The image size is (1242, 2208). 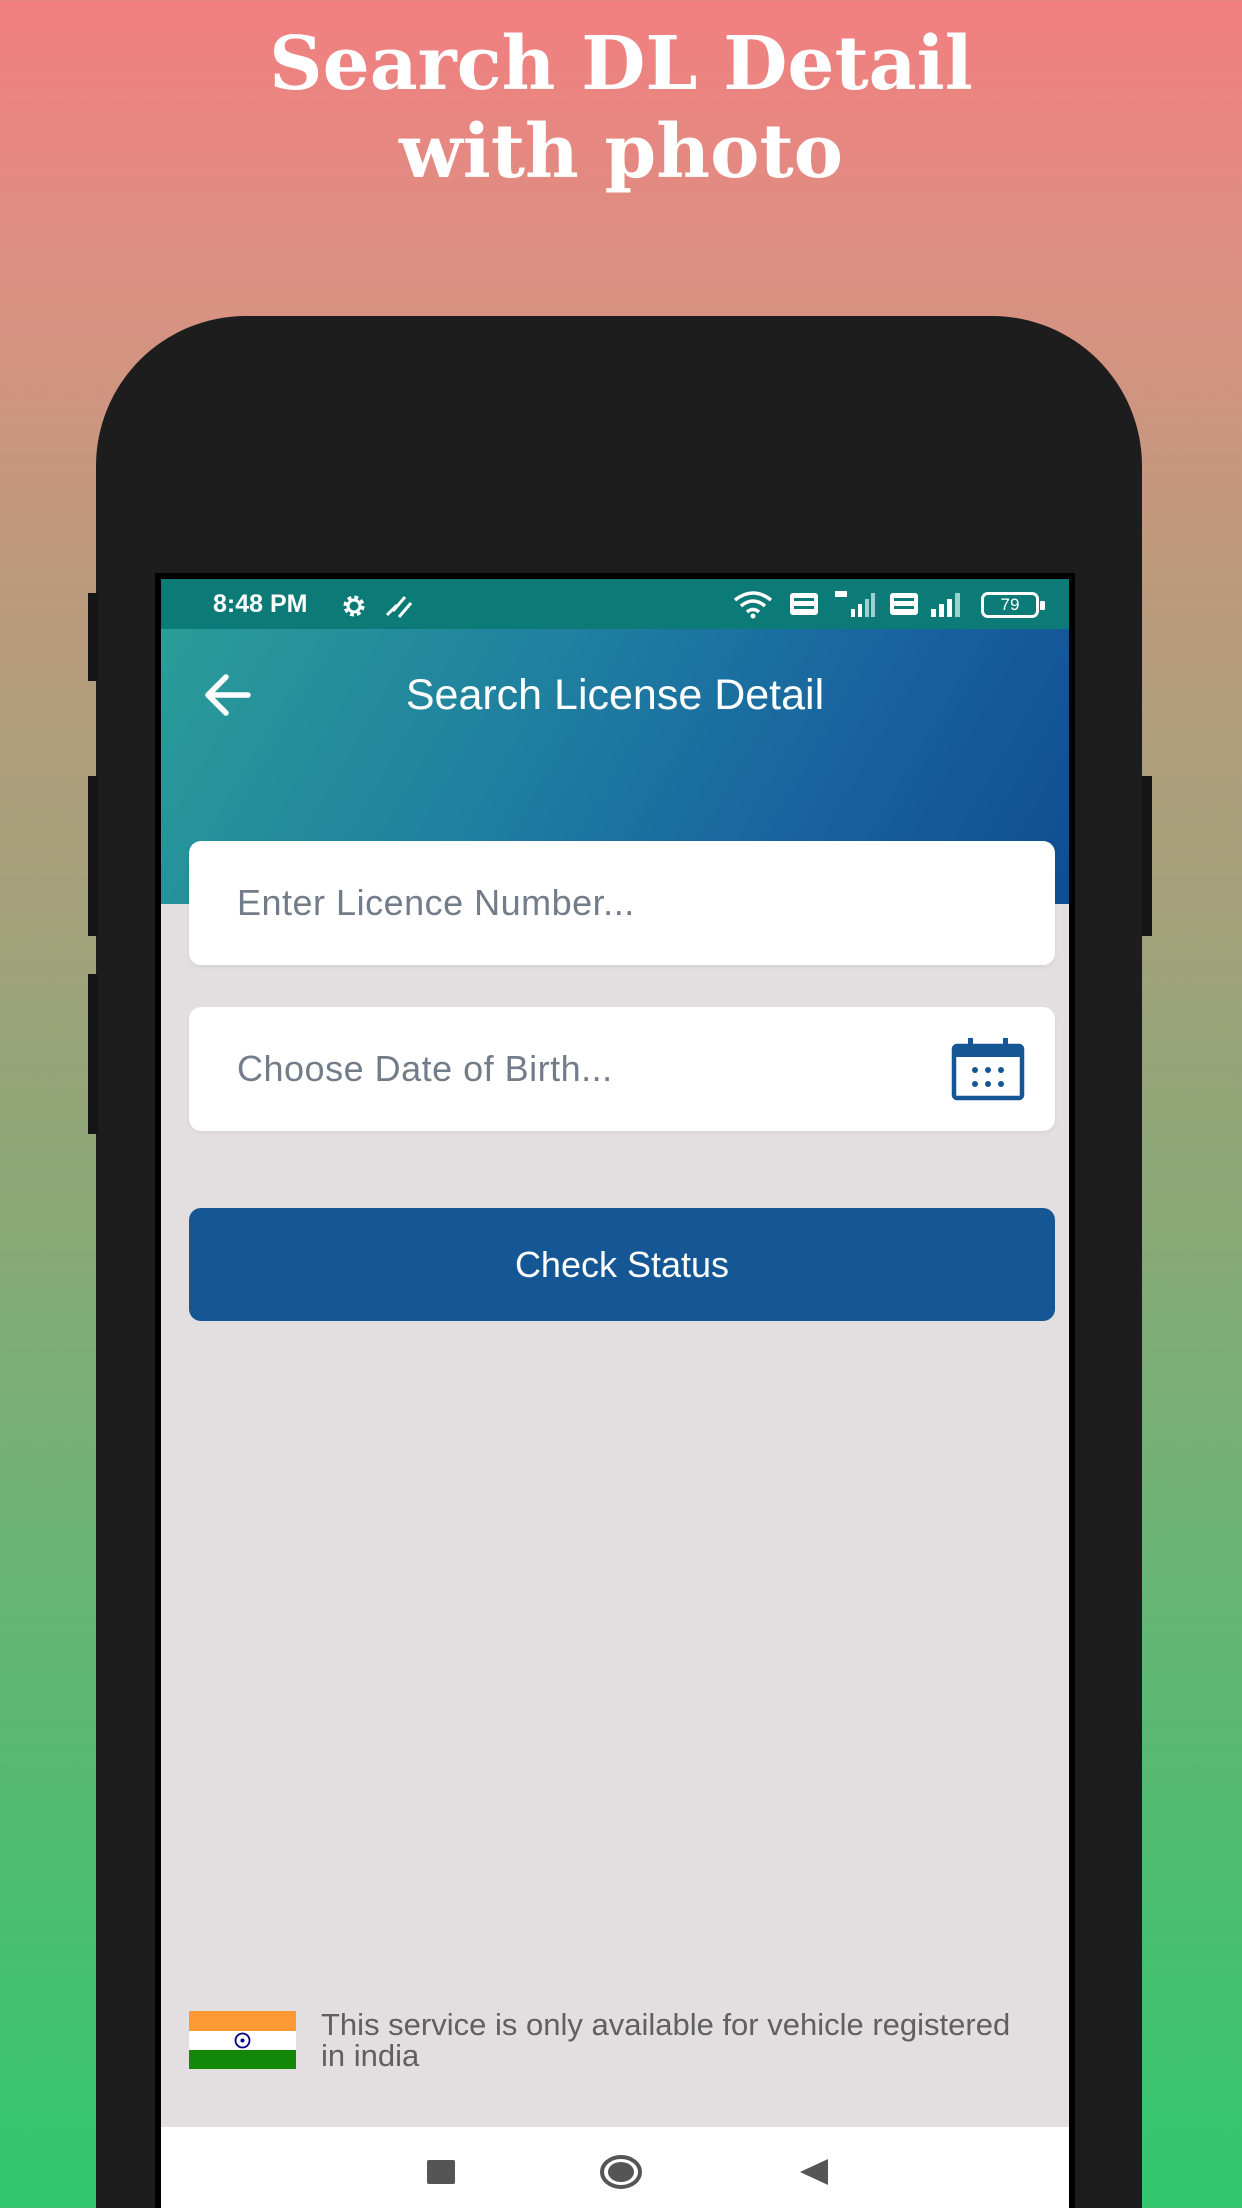 I want to click on date-of-birth-input, so click(x=587, y=1069).